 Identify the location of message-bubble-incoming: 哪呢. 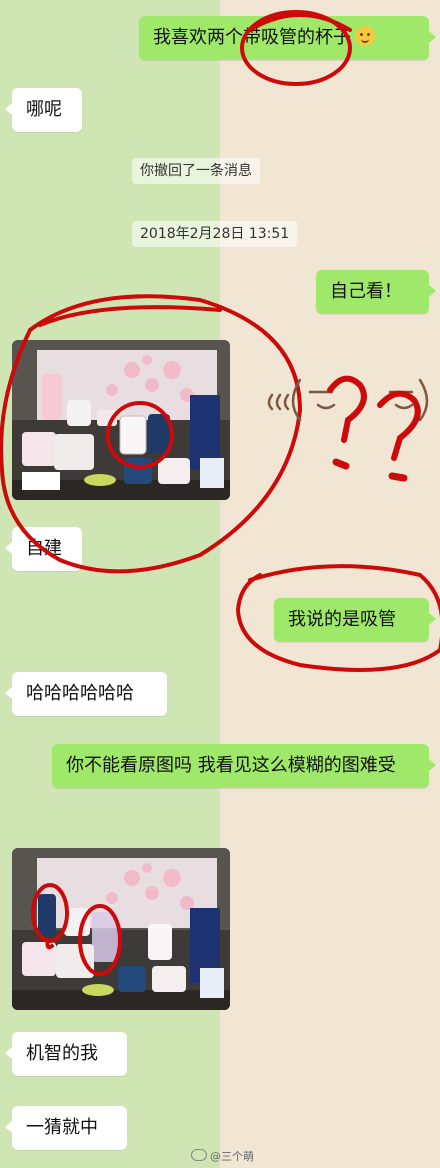
(43, 110).